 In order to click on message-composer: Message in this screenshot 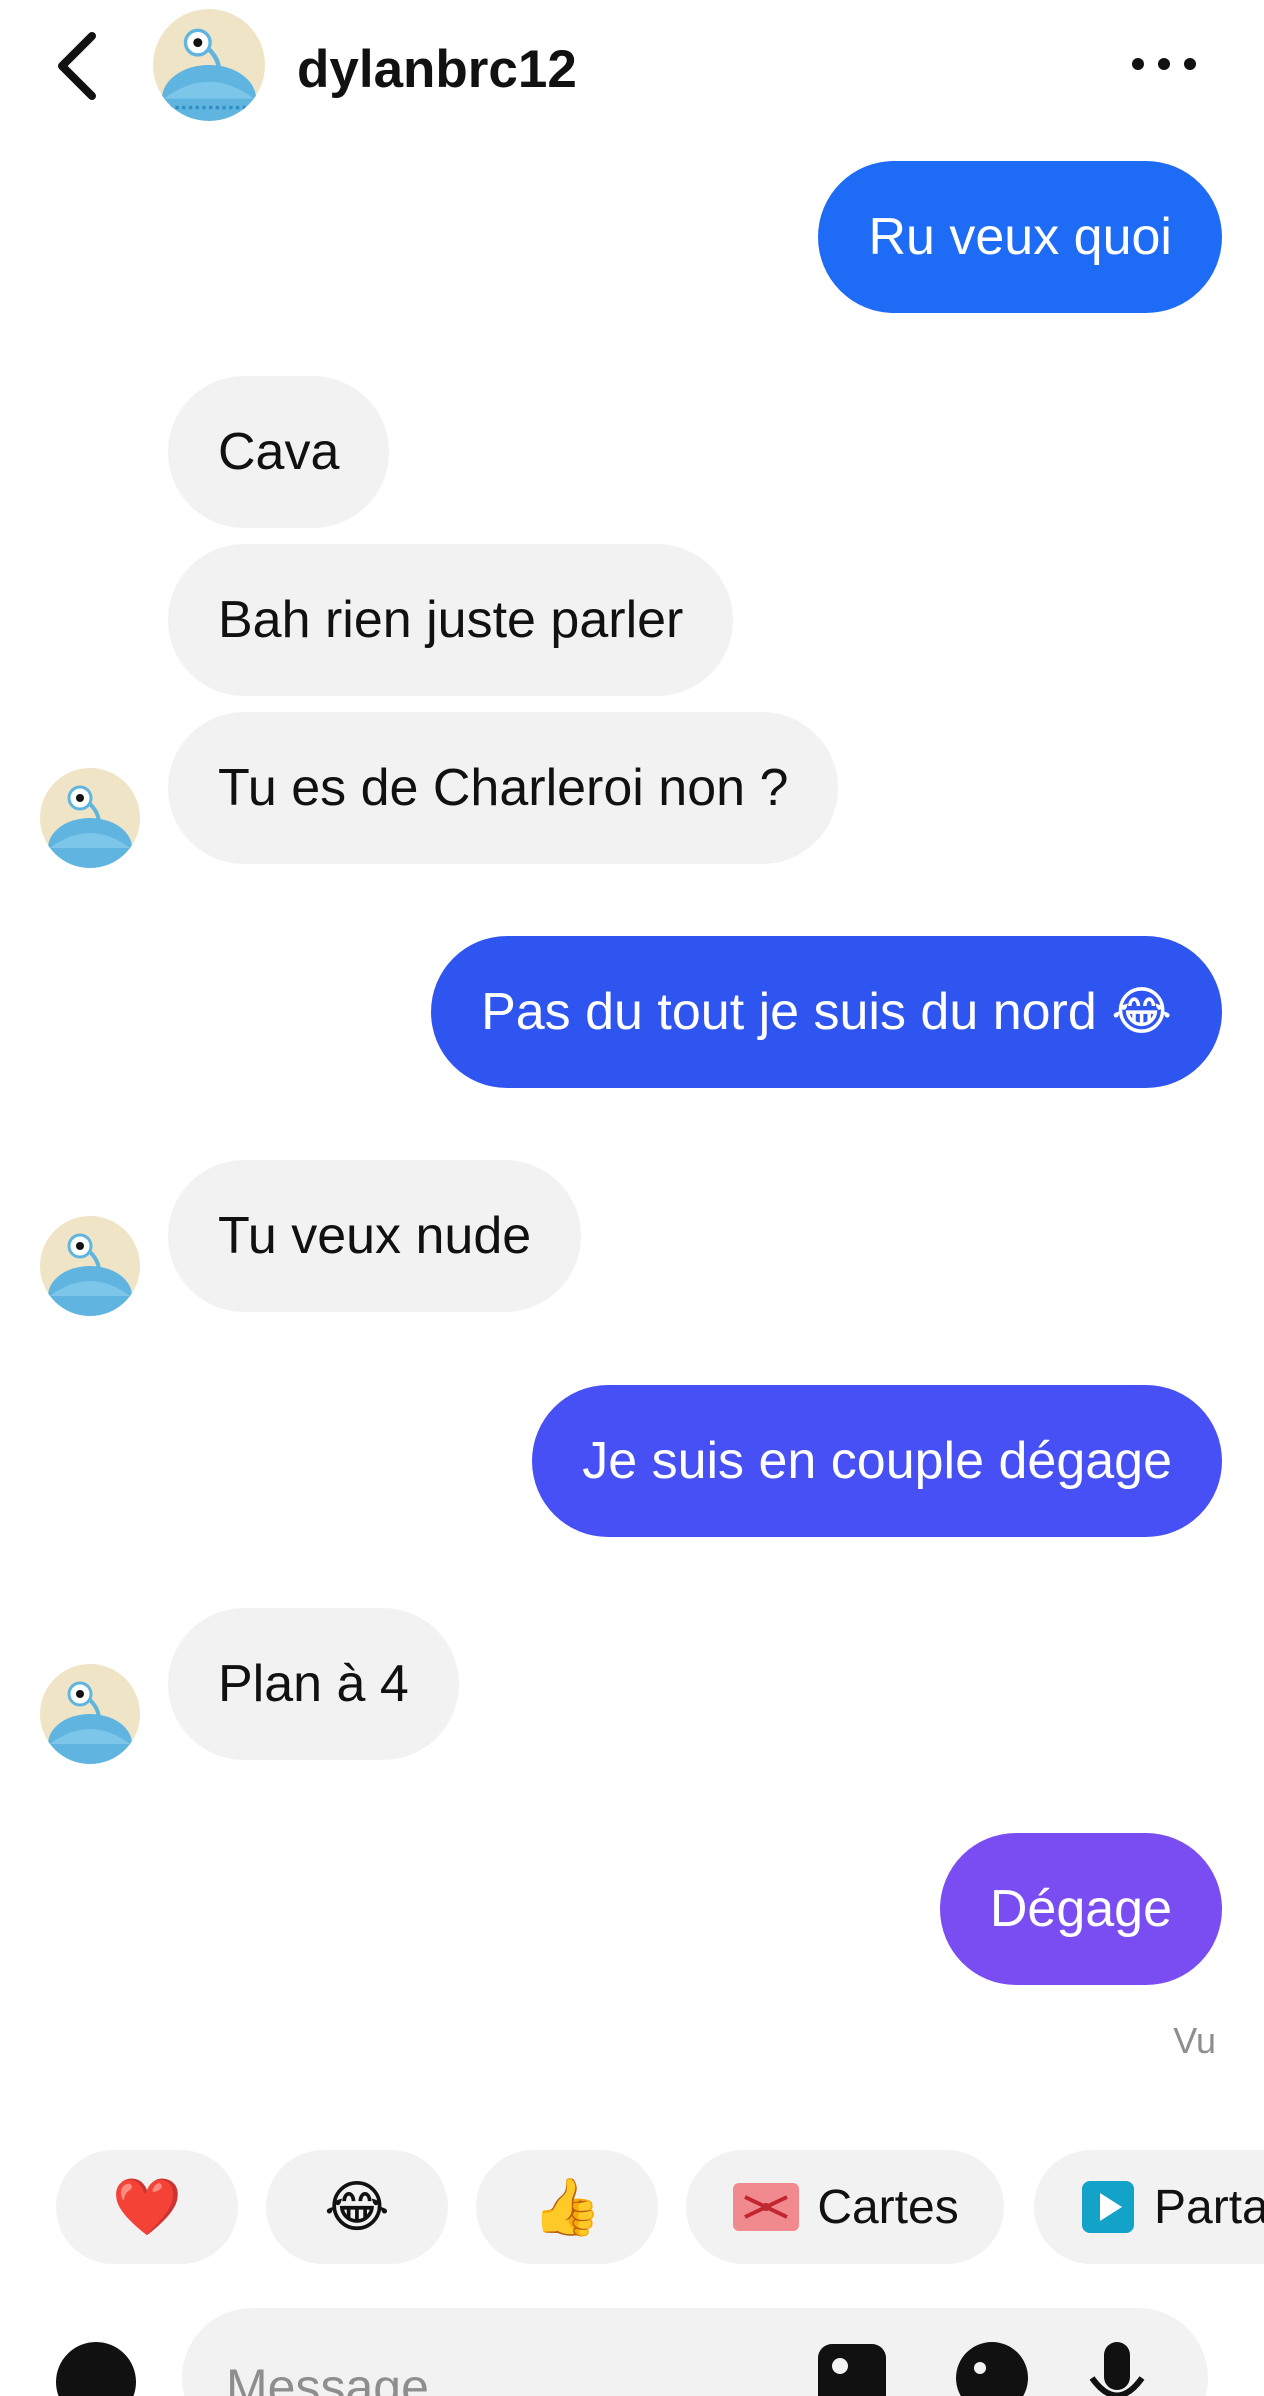, I will do `click(632, 2348)`.